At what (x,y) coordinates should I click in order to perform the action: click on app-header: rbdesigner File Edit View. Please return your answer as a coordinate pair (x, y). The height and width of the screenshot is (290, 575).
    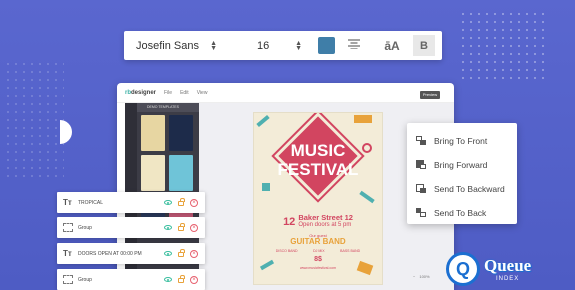
    Looking at the image, I should click on (285, 93).